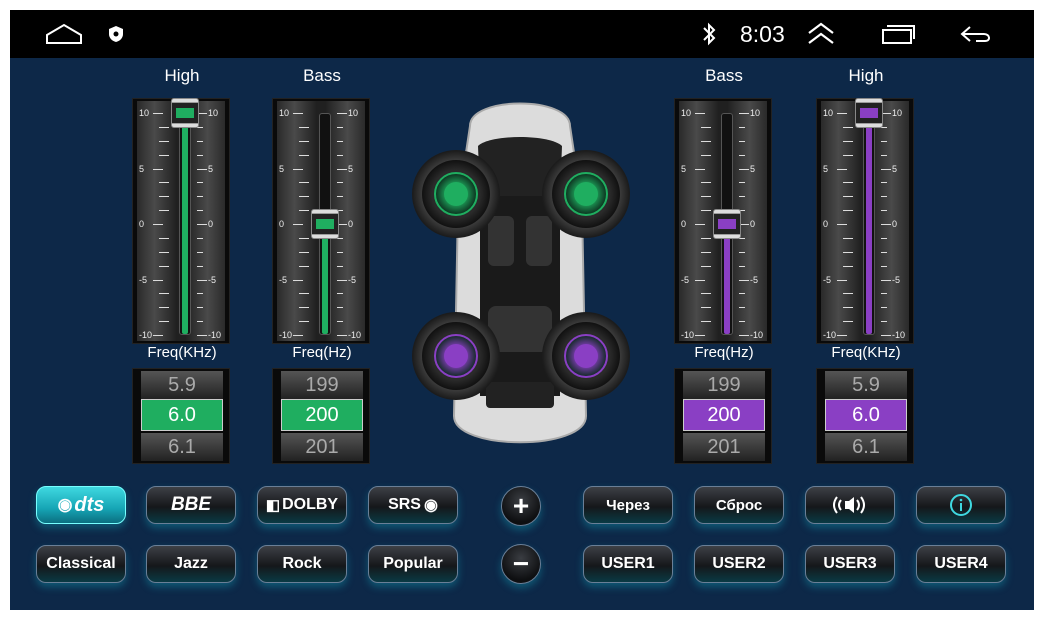 This screenshot has width=1044, height=620. I want to click on user4-button: USER4, so click(961, 564).